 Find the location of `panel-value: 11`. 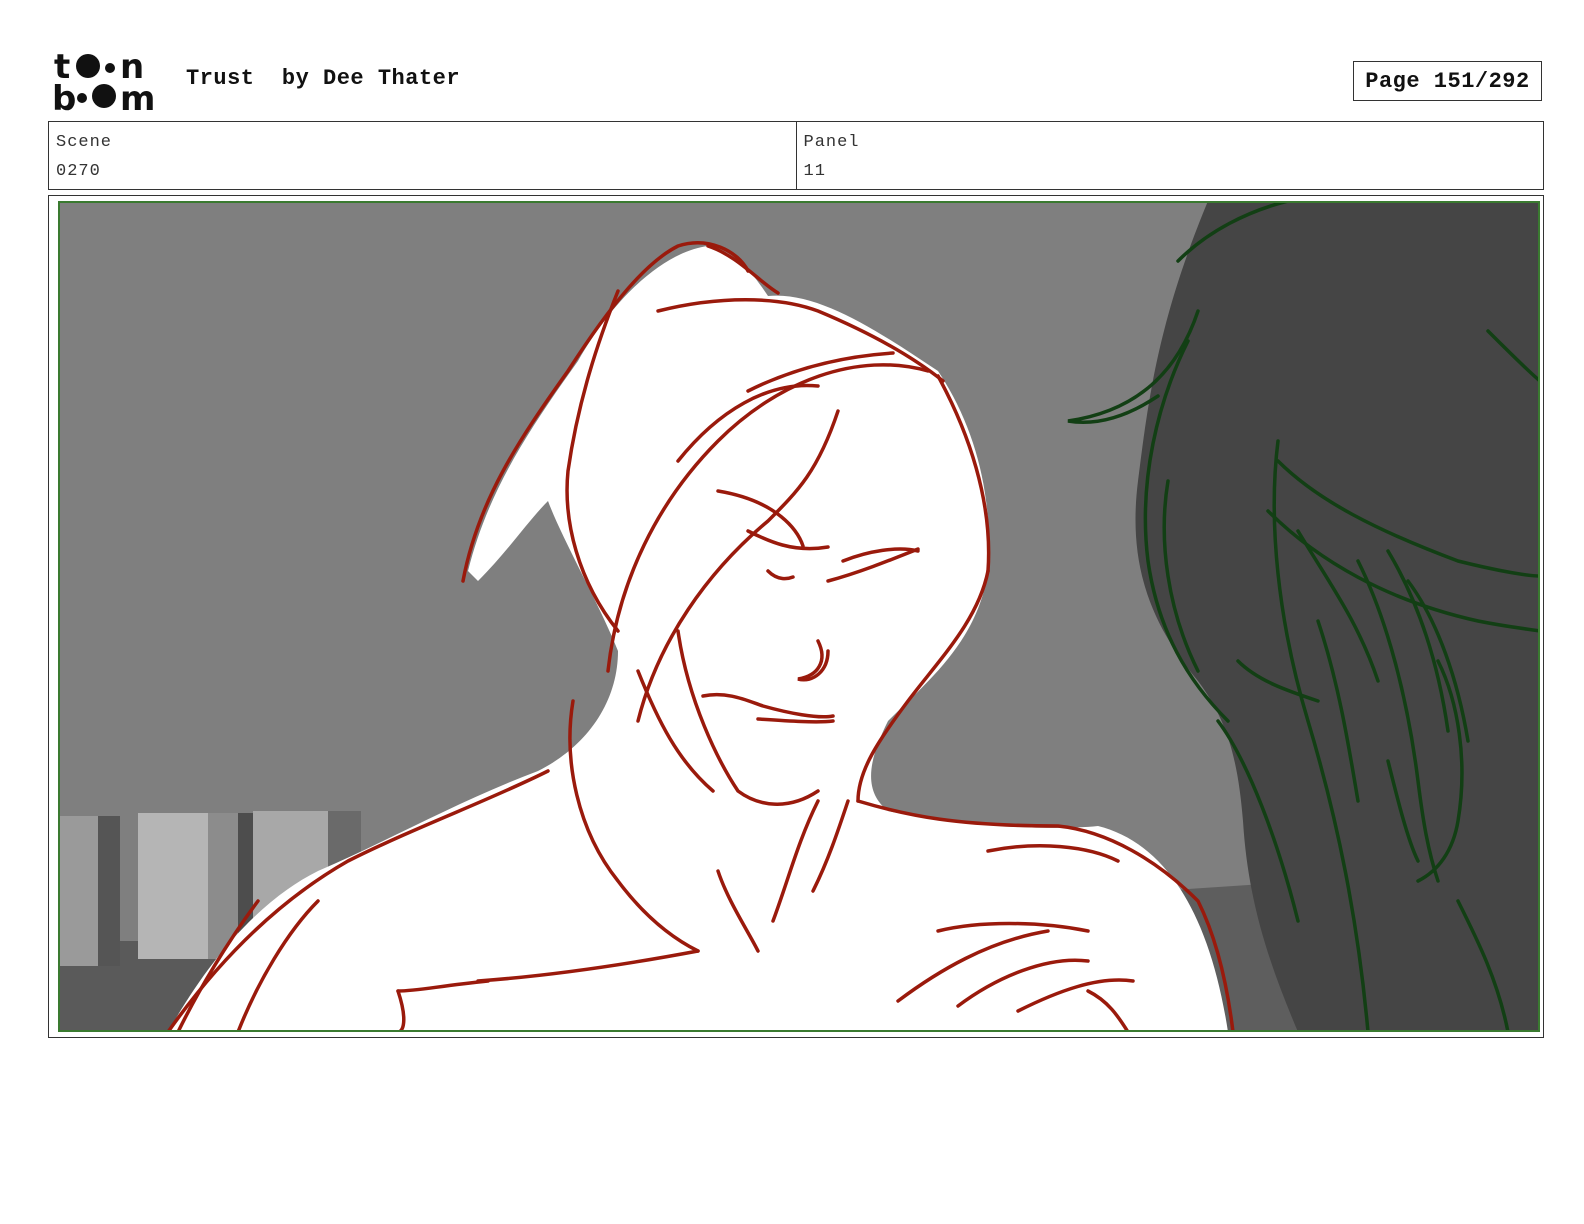

panel-value: 11 is located at coordinates (814, 171).